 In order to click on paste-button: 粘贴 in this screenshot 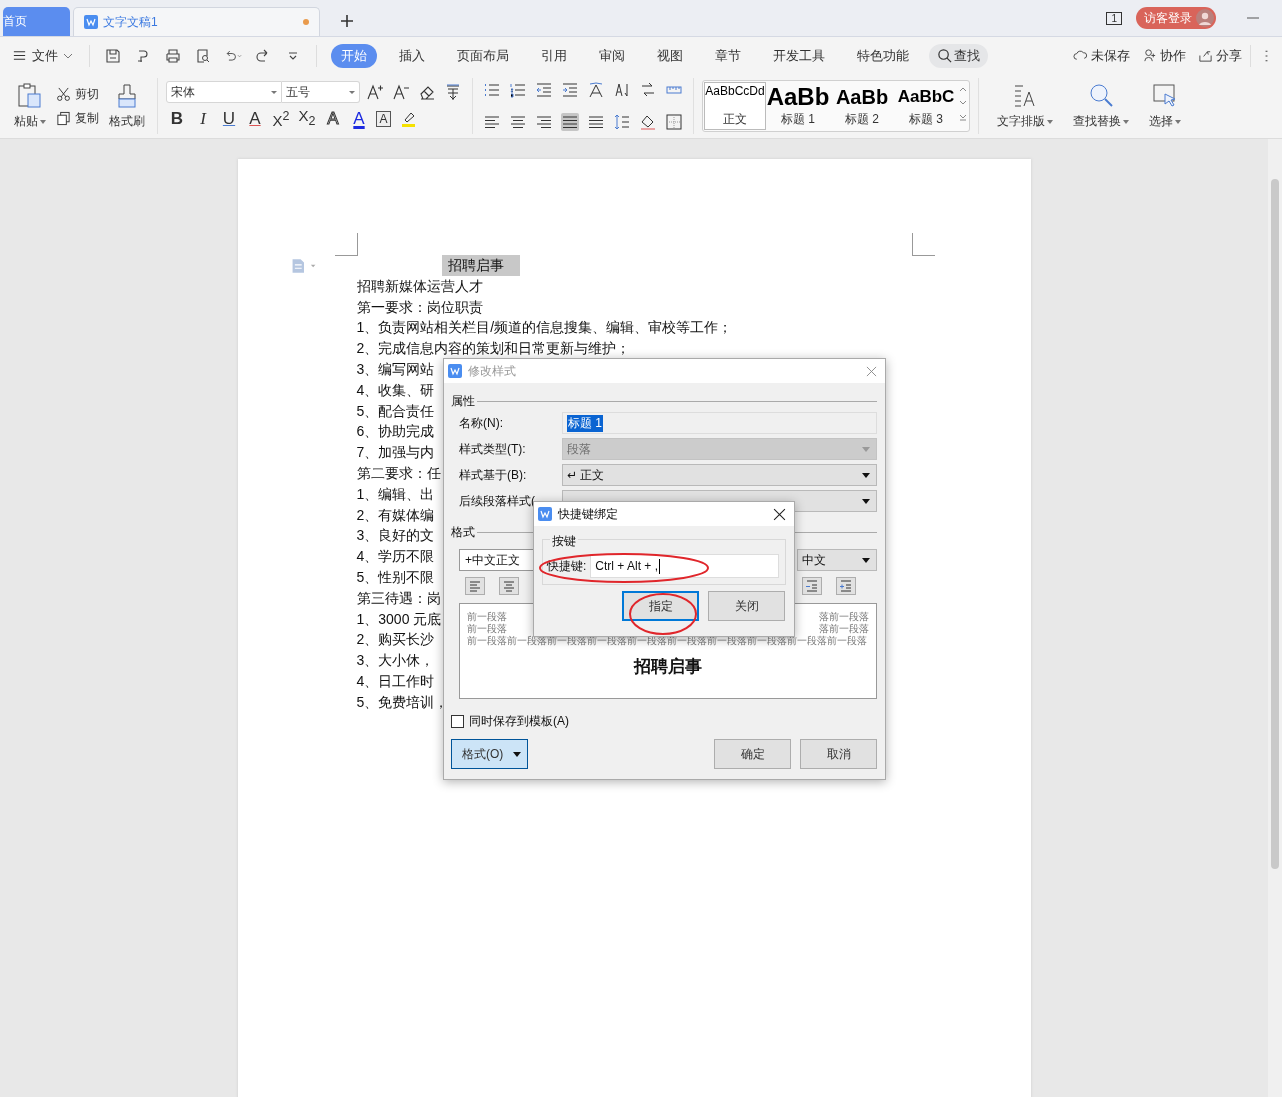, I will do `click(30, 106)`.